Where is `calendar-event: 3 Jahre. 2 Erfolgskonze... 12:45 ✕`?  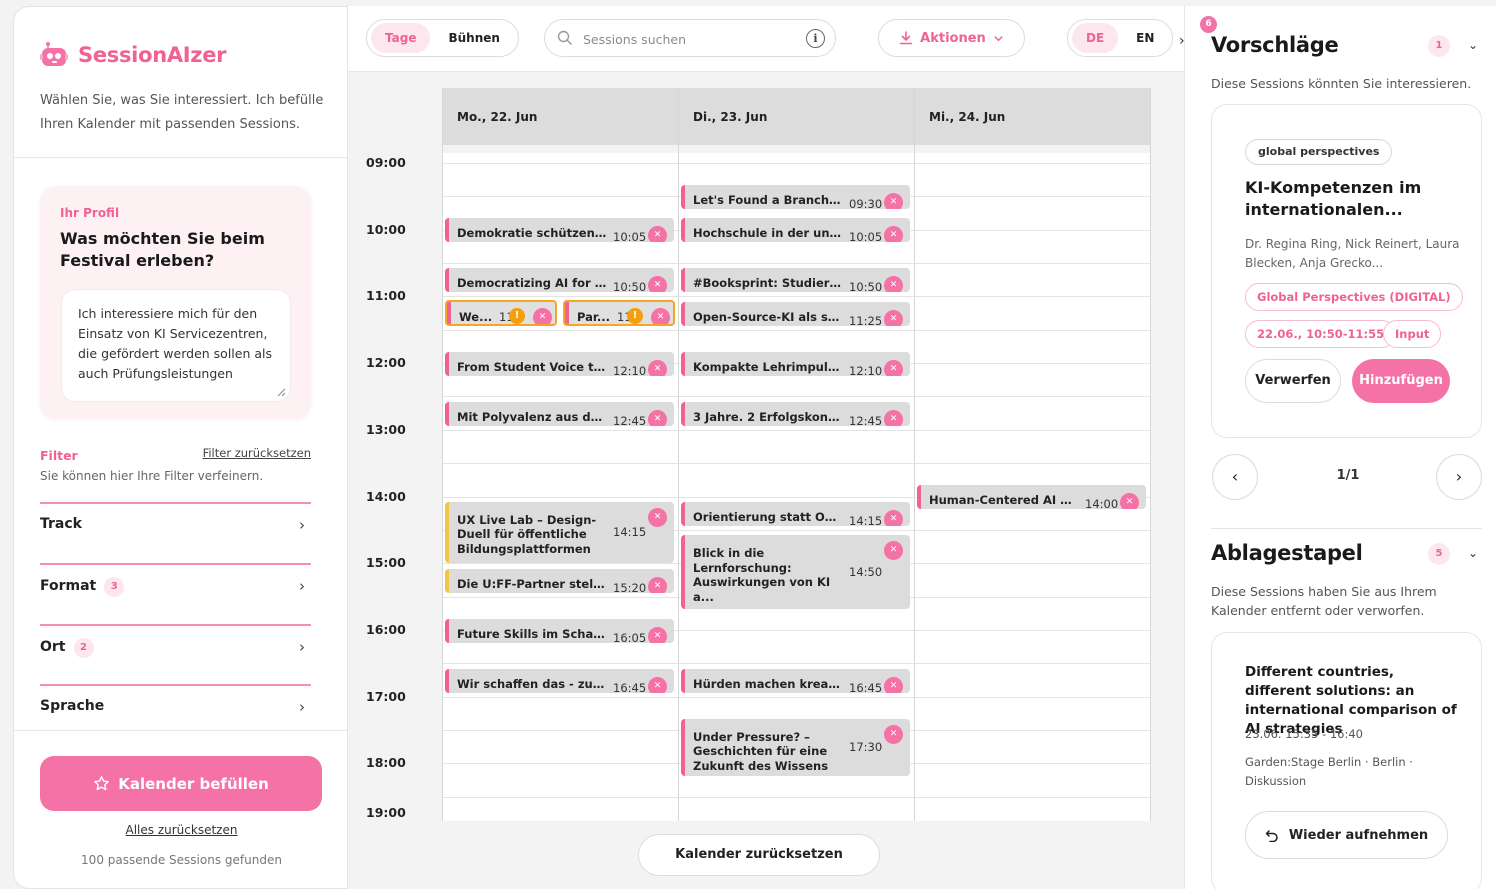 calendar-event: 3 Jahre. 2 Erfolgskonze... 12:45 ✕ is located at coordinates (795, 413).